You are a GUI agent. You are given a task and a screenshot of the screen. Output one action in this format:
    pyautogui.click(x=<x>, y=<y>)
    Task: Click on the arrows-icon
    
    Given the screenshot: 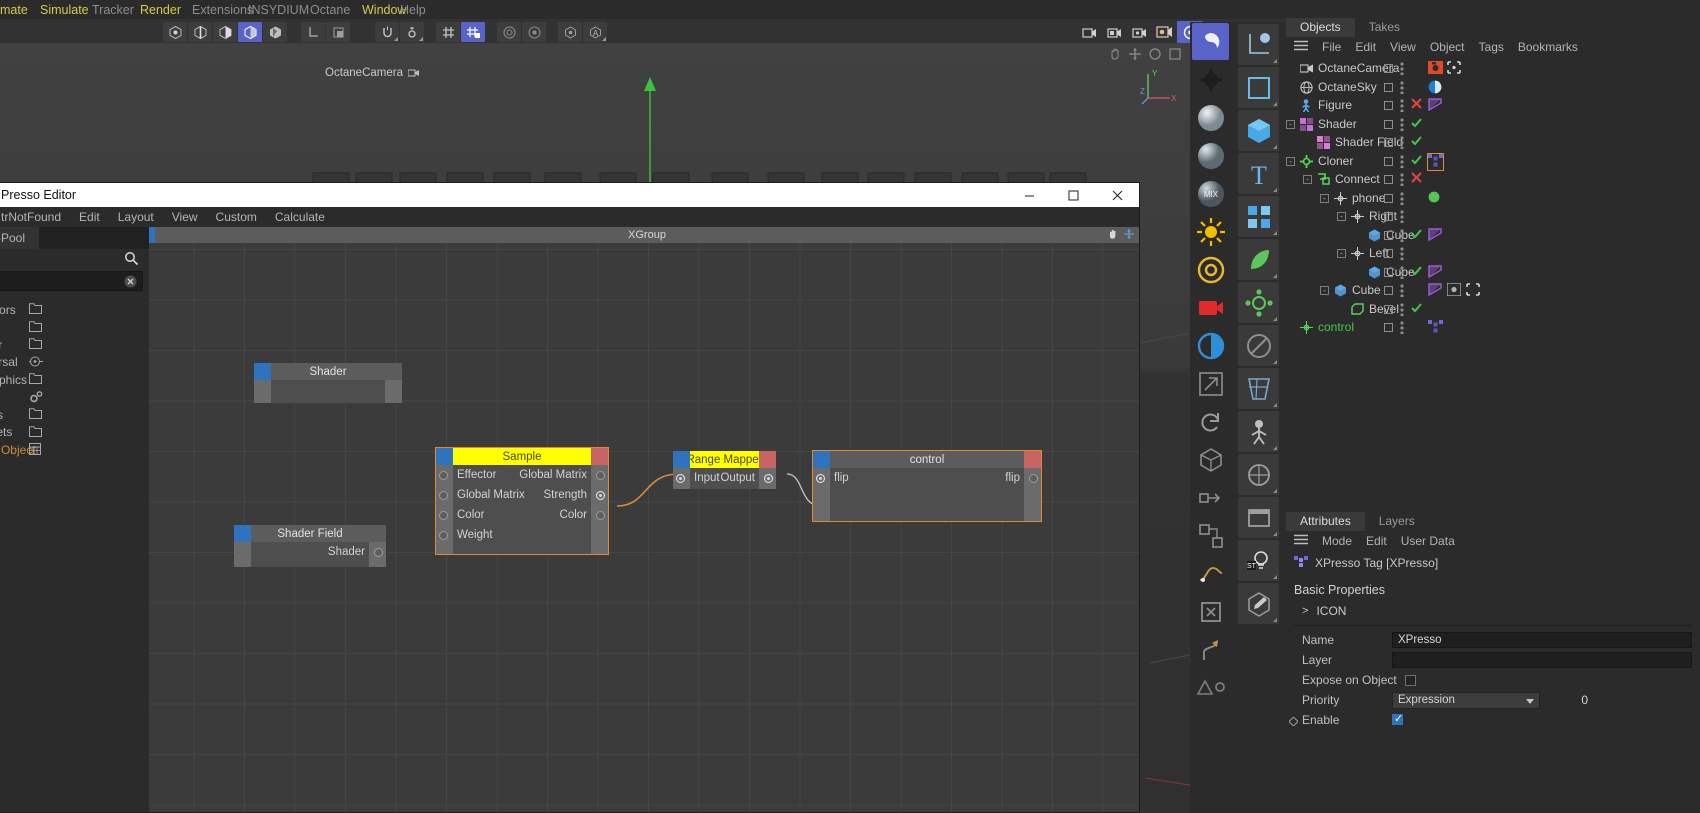 What is the action you would take?
    pyautogui.click(x=1129, y=234)
    